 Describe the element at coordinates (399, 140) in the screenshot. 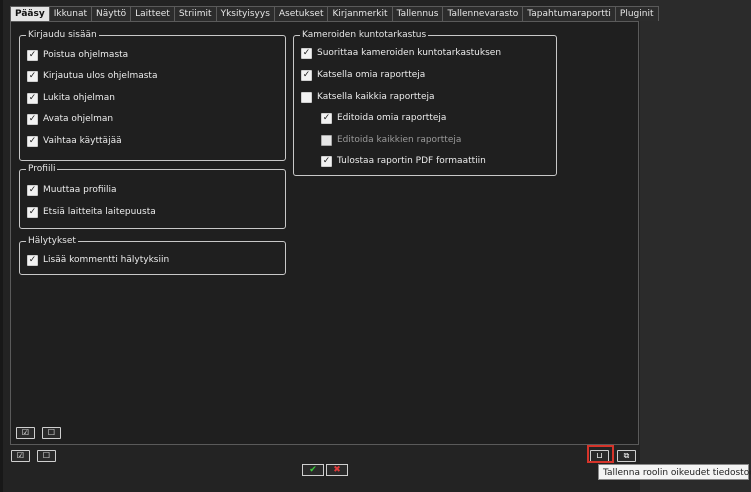

I see `checkbox-label: Editoida kaikkien raportteja` at that location.